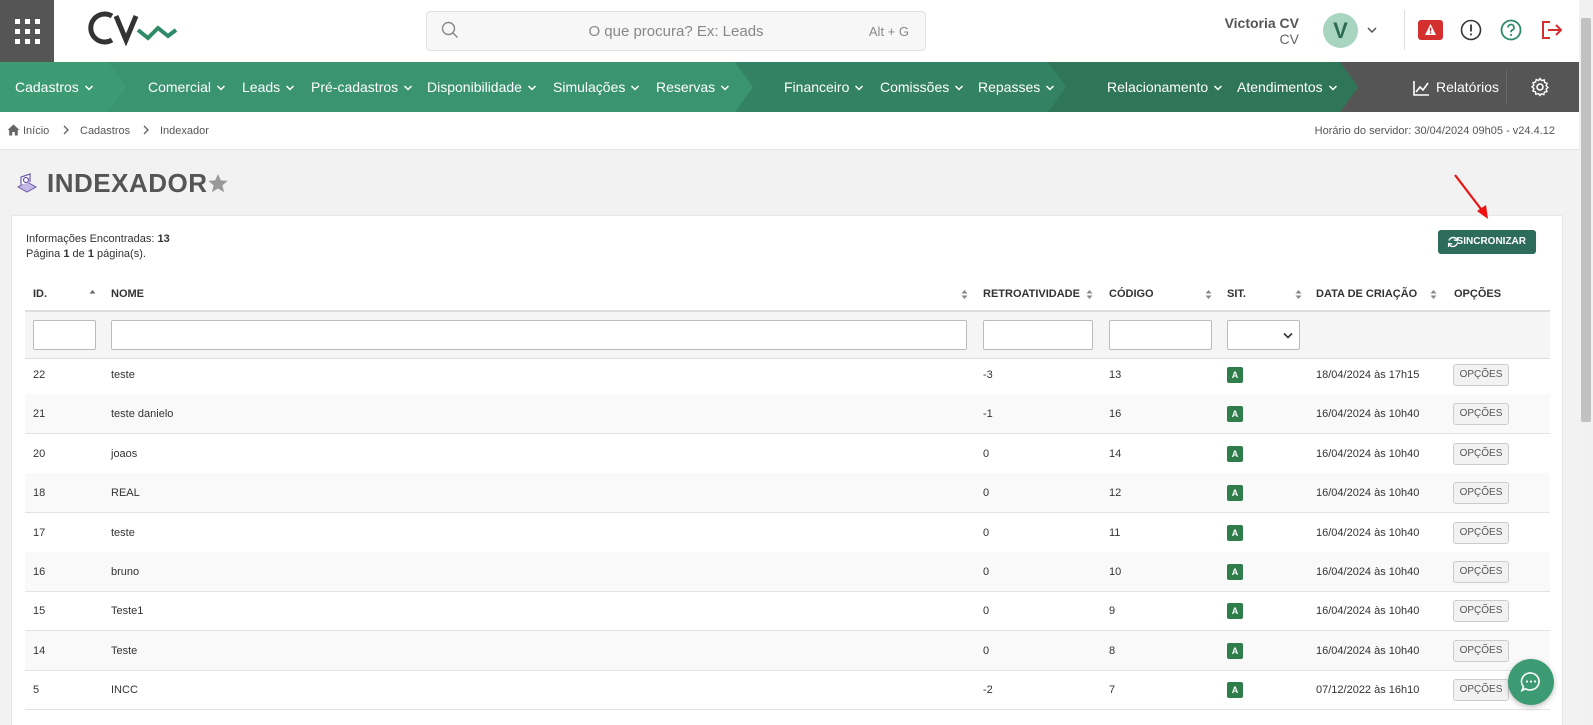 The image size is (1593, 725). Describe the element at coordinates (1236, 294) in the screenshot. I see `col-situacao: SIT.` at that location.